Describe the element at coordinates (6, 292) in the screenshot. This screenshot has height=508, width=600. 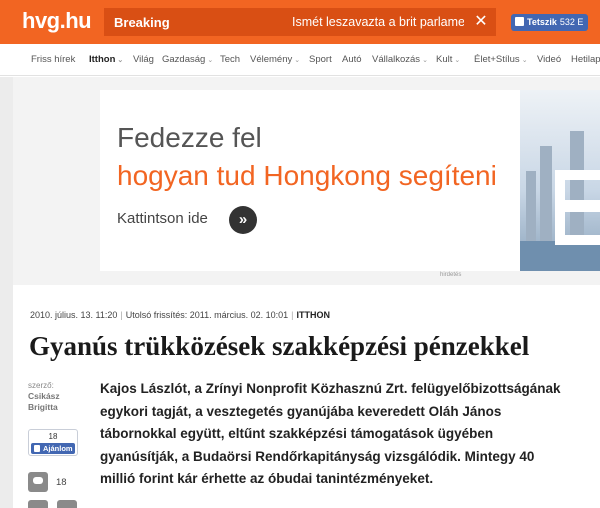
I see `page-side-strip` at that location.